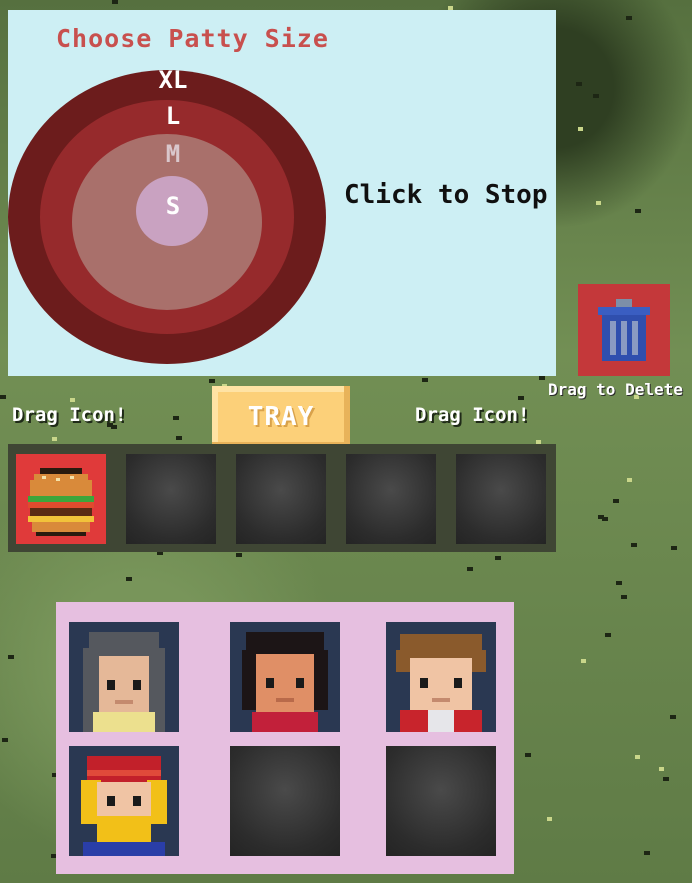  I want to click on size-label-m: M, so click(173, 154).